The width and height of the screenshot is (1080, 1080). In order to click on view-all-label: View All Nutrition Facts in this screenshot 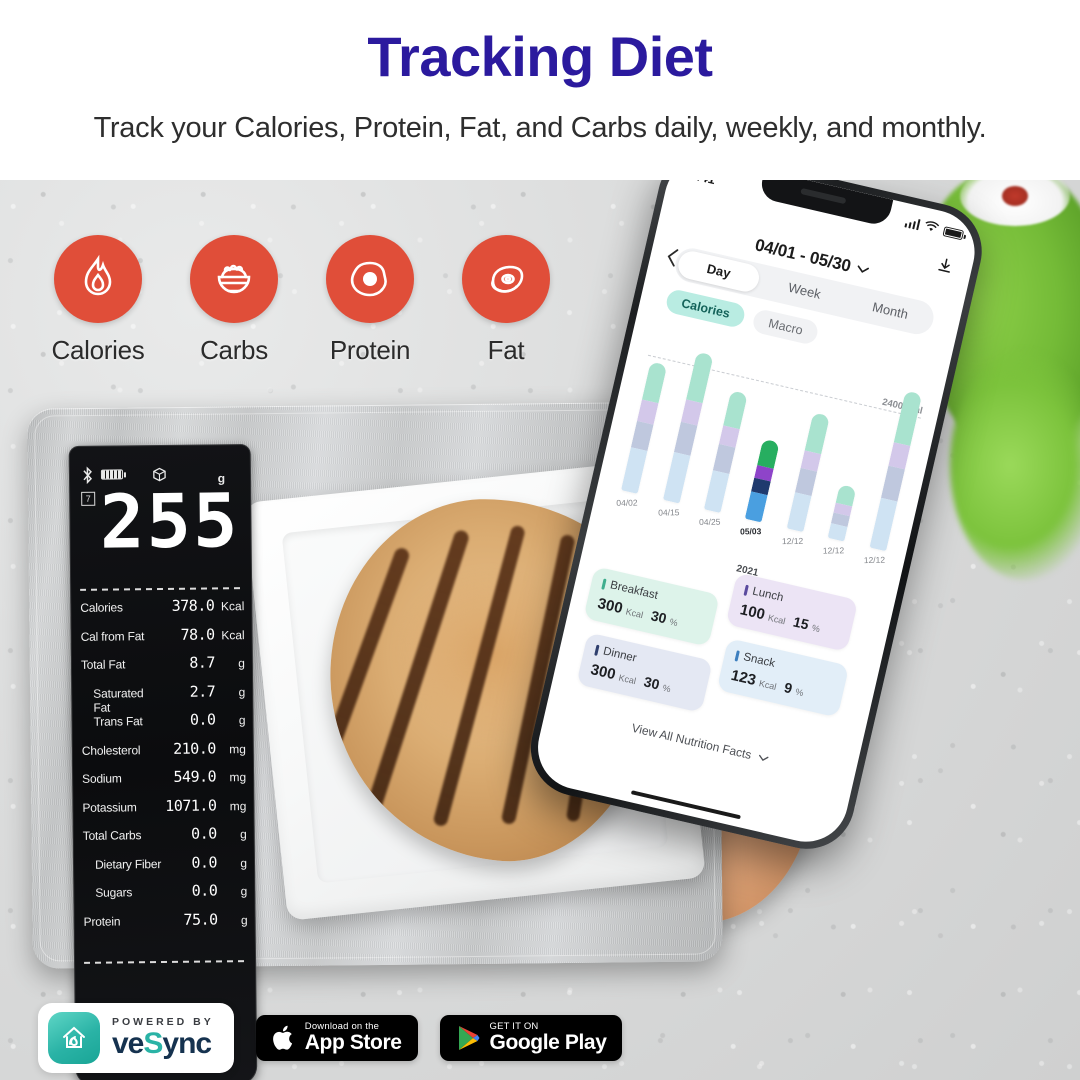, I will do `click(691, 741)`.